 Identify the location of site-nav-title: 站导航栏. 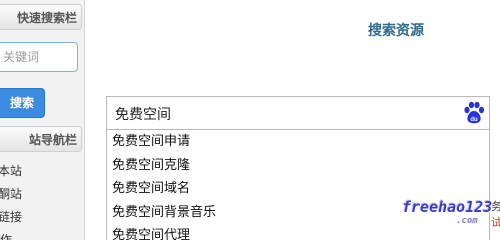
(41, 139).